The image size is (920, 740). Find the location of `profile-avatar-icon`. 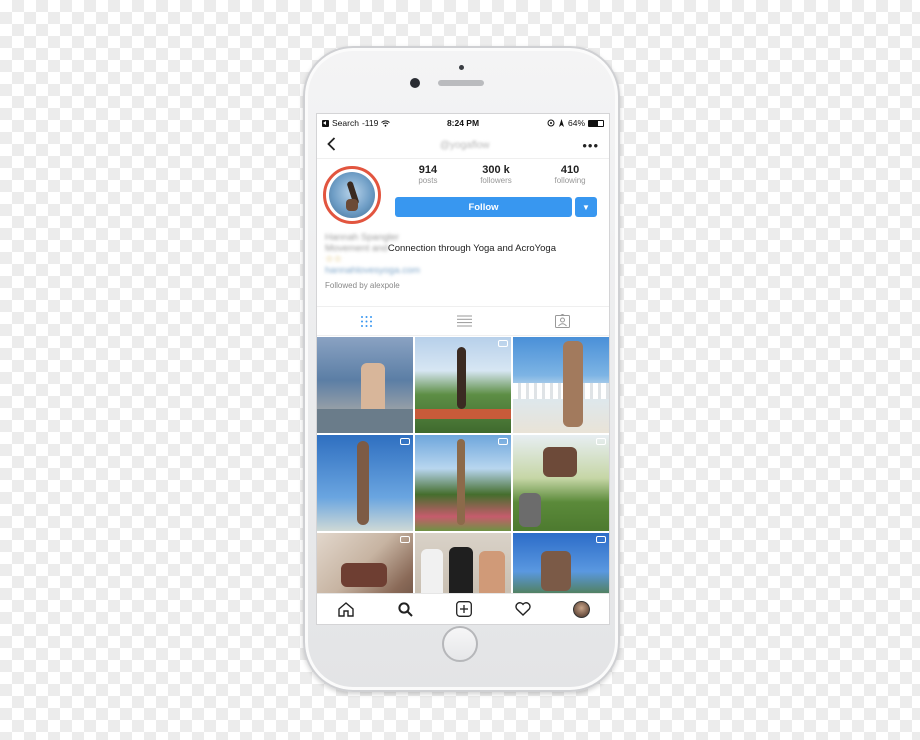

profile-avatar-icon is located at coordinates (582, 609).